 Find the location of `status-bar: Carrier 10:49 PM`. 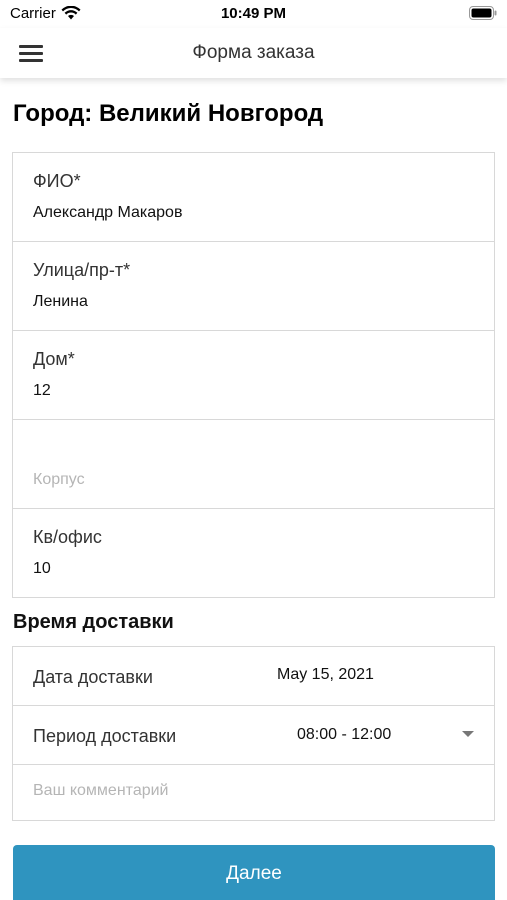

status-bar: Carrier 10:49 PM is located at coordinates (253, 14).